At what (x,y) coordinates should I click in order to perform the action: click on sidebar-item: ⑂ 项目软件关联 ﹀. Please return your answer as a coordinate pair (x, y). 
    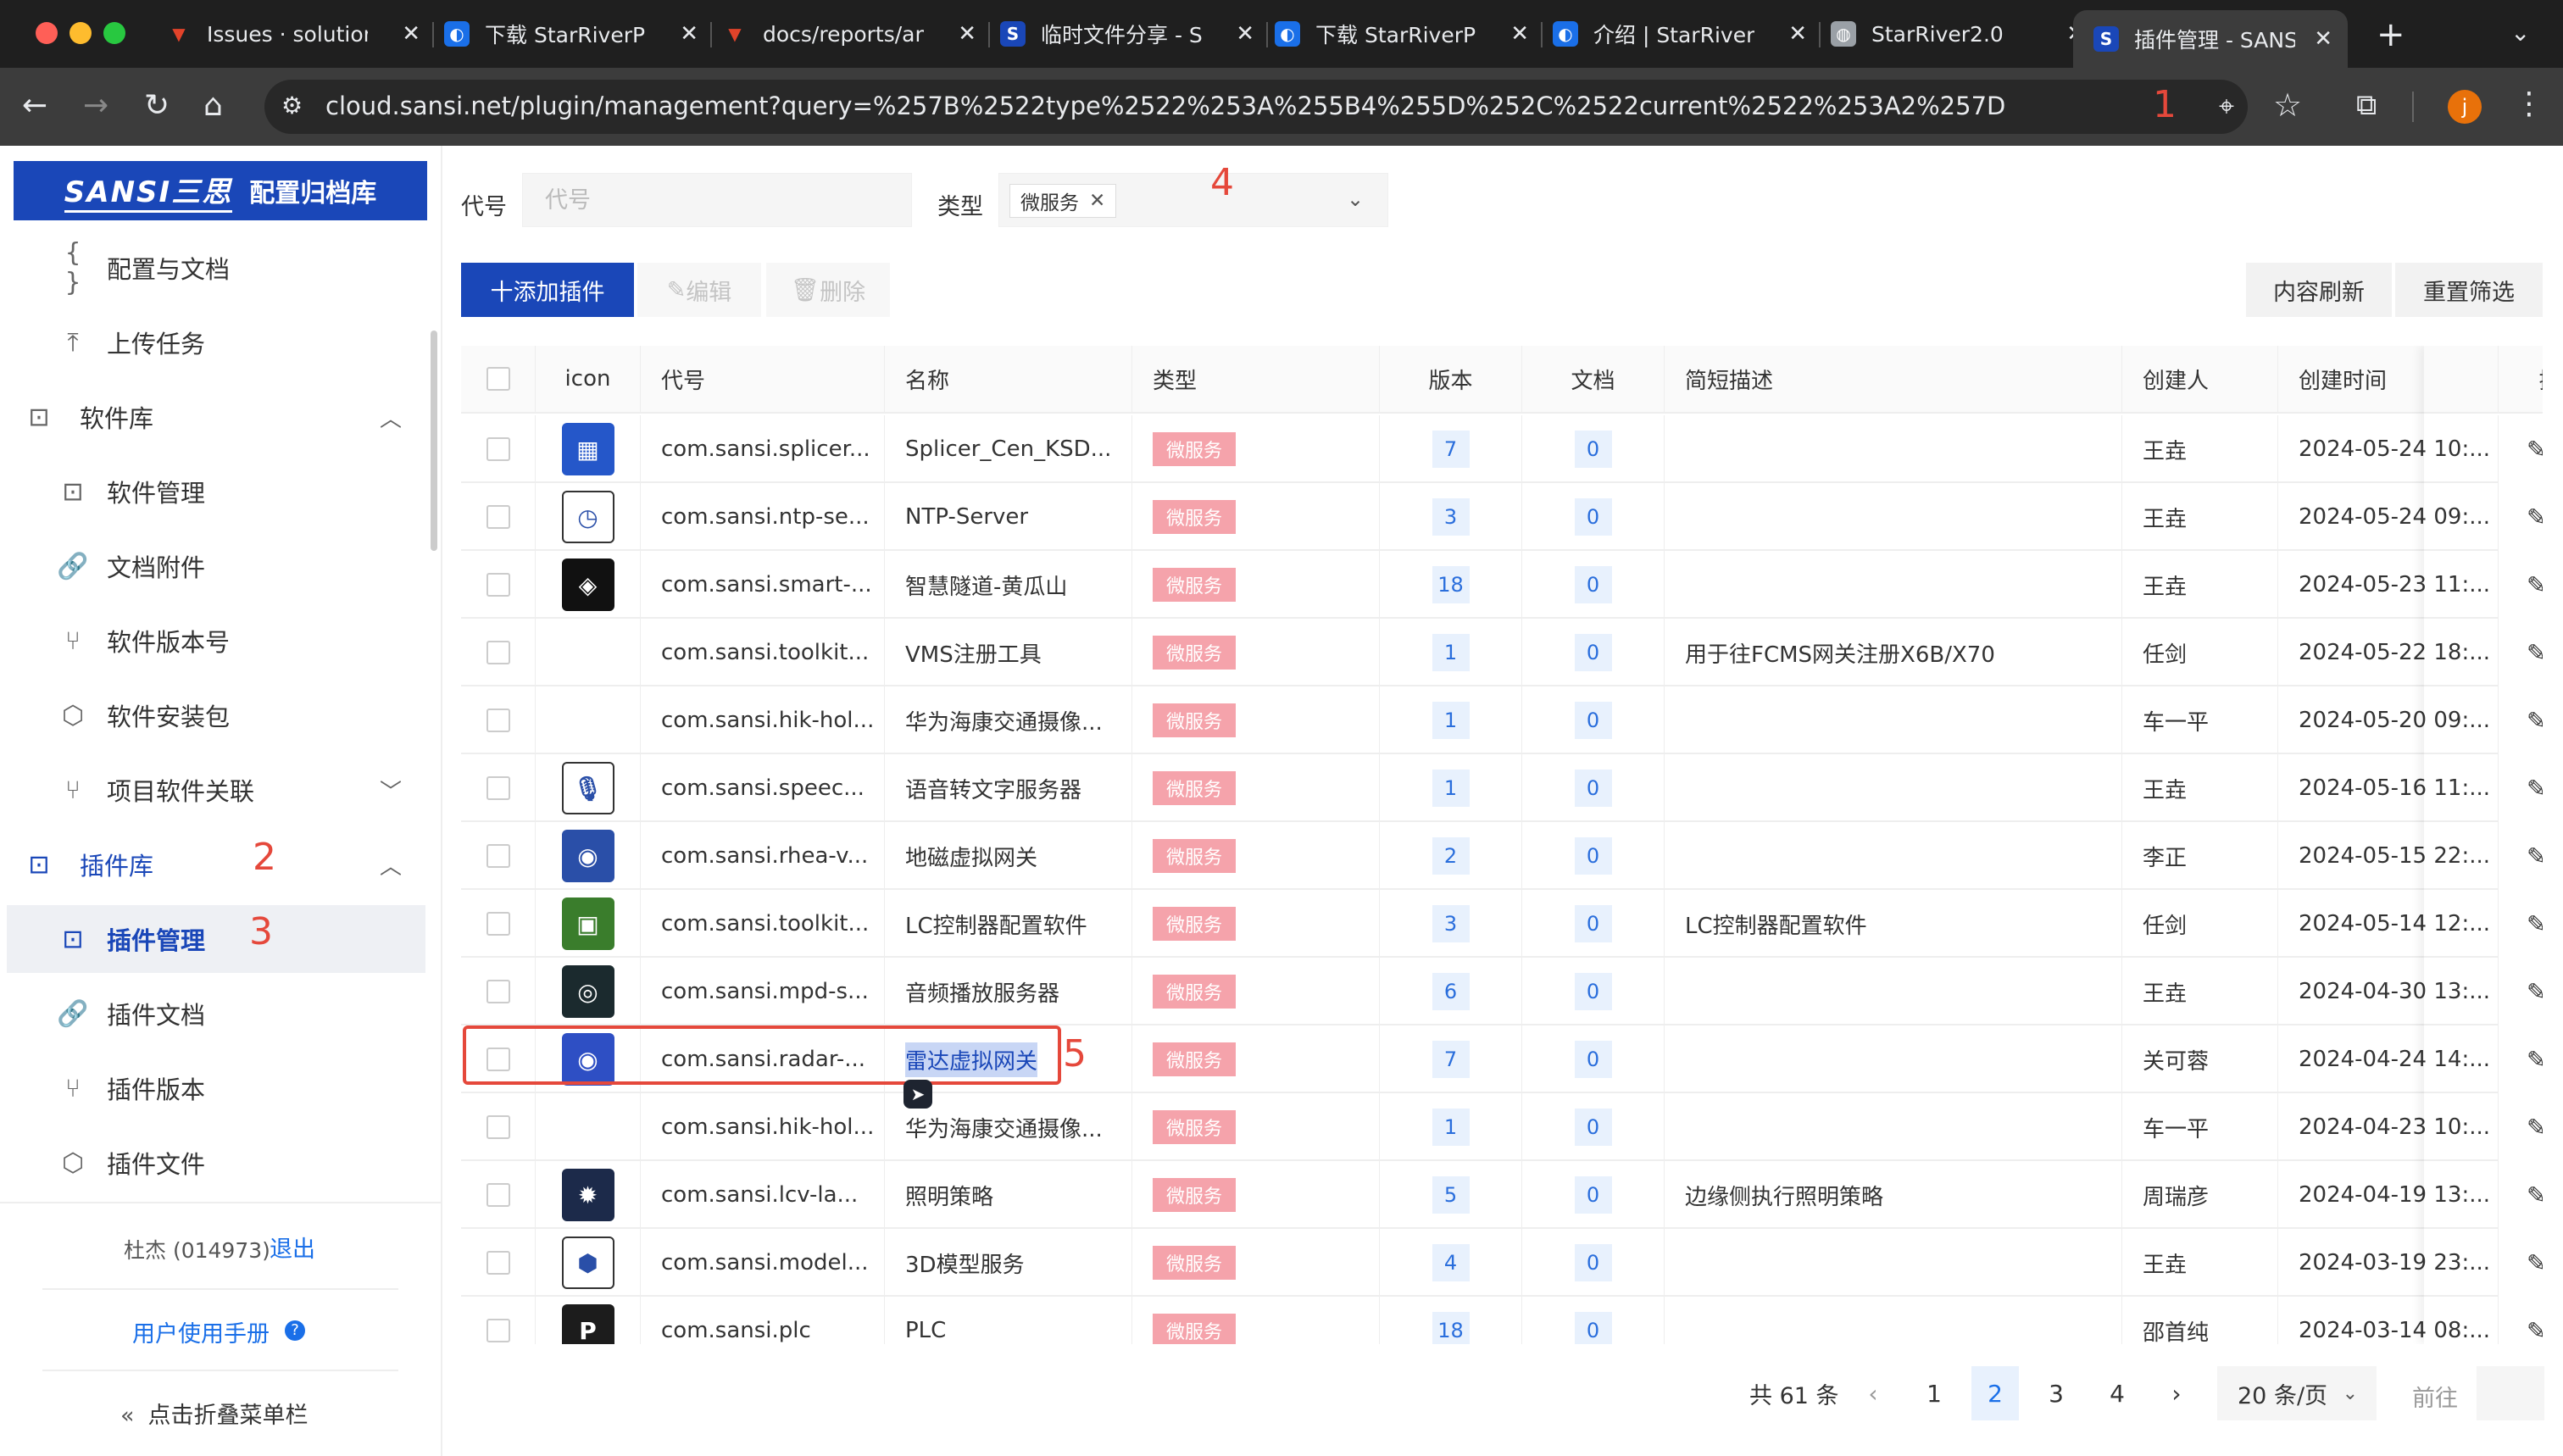
    Looking at the image, I should click on (216, 790).